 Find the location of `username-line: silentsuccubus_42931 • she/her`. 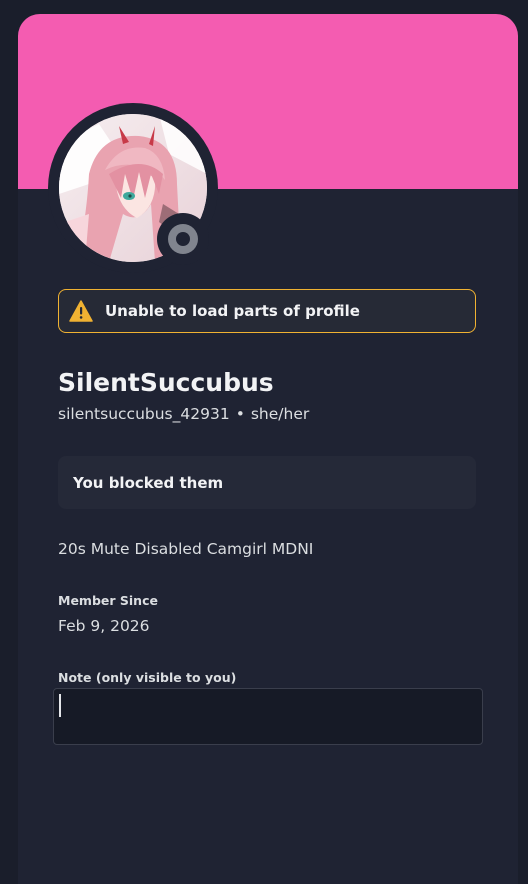

username-line: silentsuccubus_42931 • she/her is located at coordinates (183, 414).